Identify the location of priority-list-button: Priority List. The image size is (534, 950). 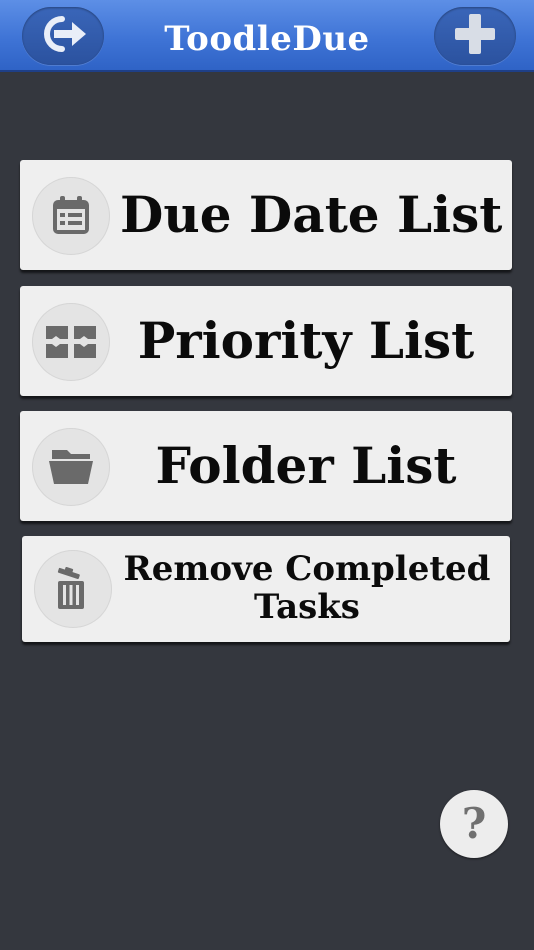
(266, 341).